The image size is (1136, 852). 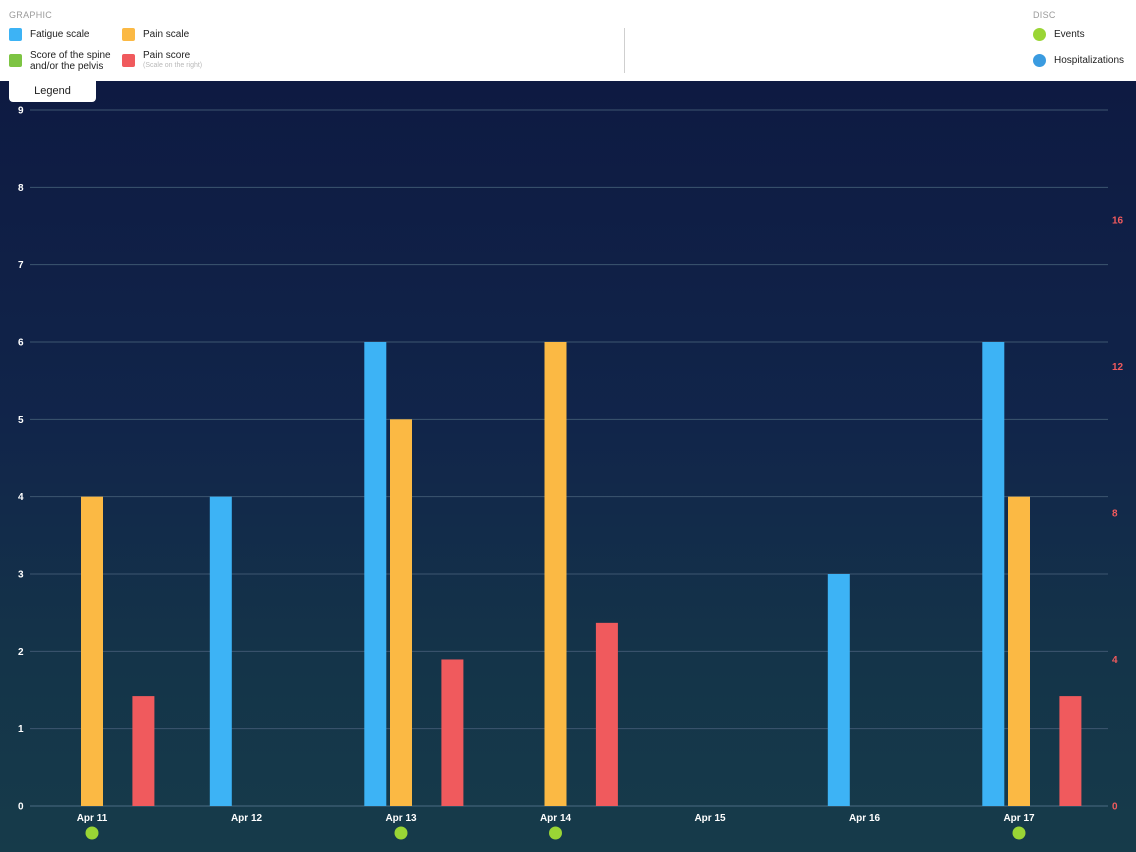 I want to click on hospitalizations-dot-icon, so click(x=1039, y=60).